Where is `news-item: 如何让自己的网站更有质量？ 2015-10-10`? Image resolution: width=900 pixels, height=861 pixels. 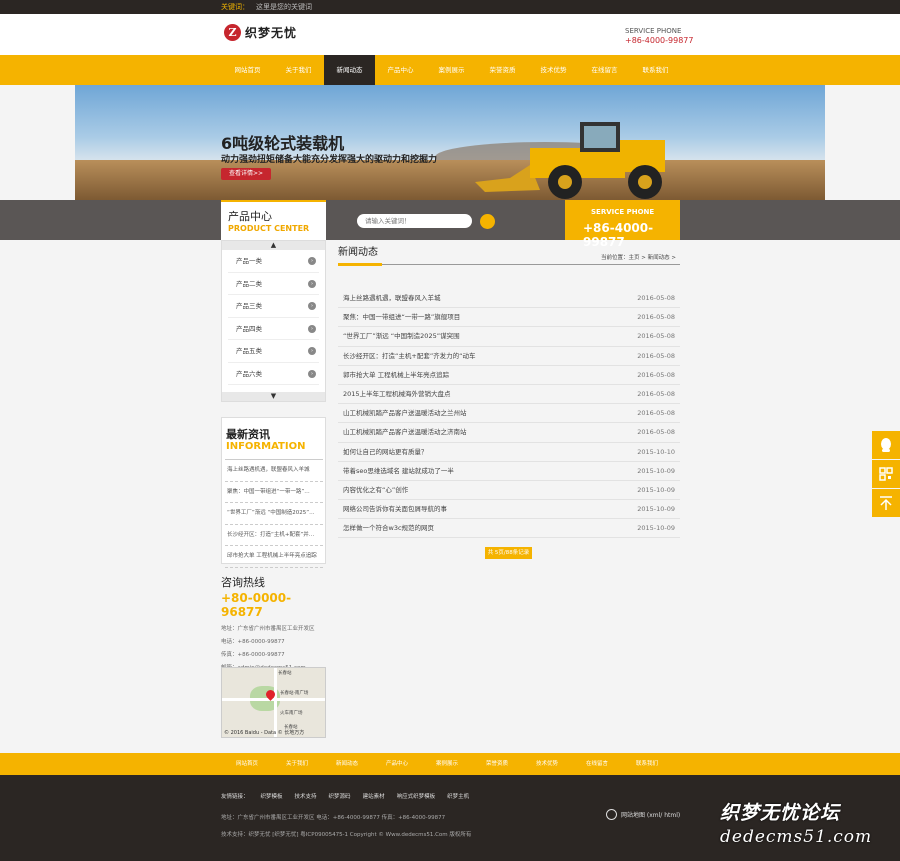 news-item: 如何让自己的网站更有质量？ 2015-10-10 is located at coordinates (509, 452).